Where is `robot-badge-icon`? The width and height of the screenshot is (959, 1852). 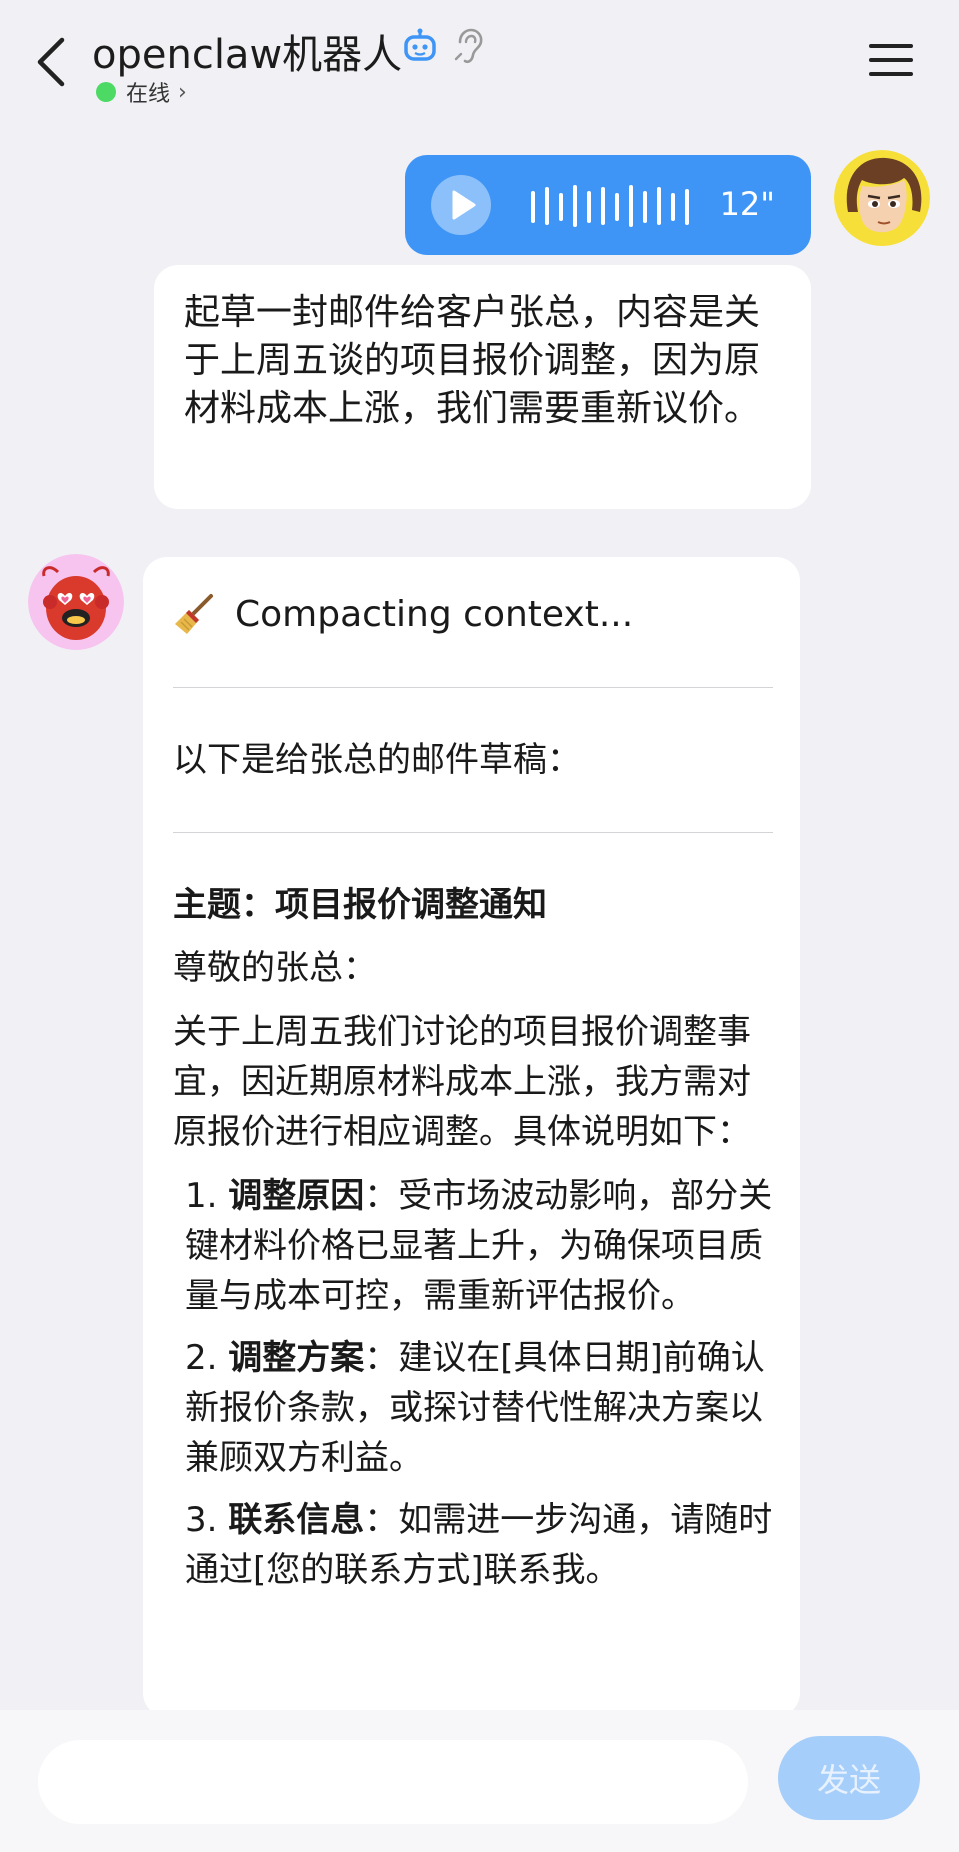
robot-badge-icon is located at coordinates (420, 44).